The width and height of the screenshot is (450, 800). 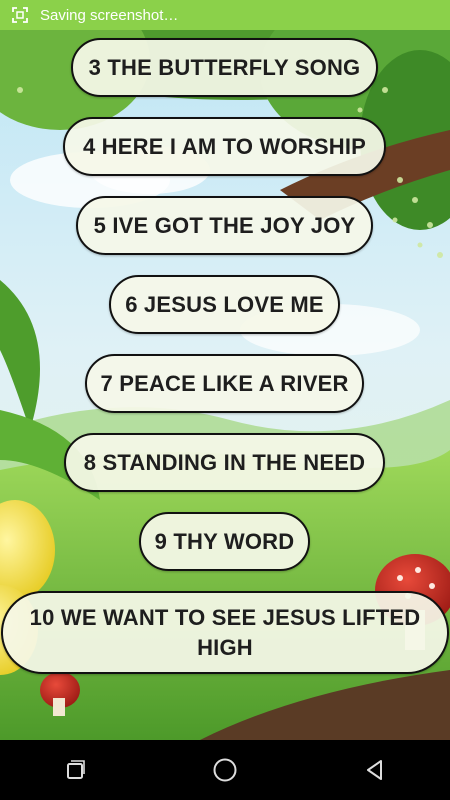 I want to click on home-button, so click(x=225, y=770).